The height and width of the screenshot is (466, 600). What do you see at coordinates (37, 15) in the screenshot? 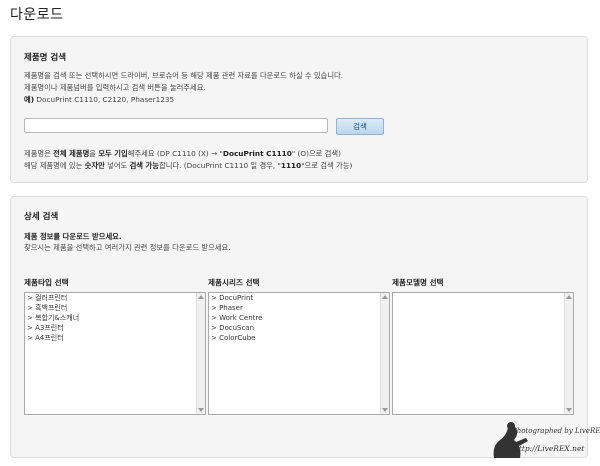
I see `page-title: 다운로드` at bounding box center [37, 15].